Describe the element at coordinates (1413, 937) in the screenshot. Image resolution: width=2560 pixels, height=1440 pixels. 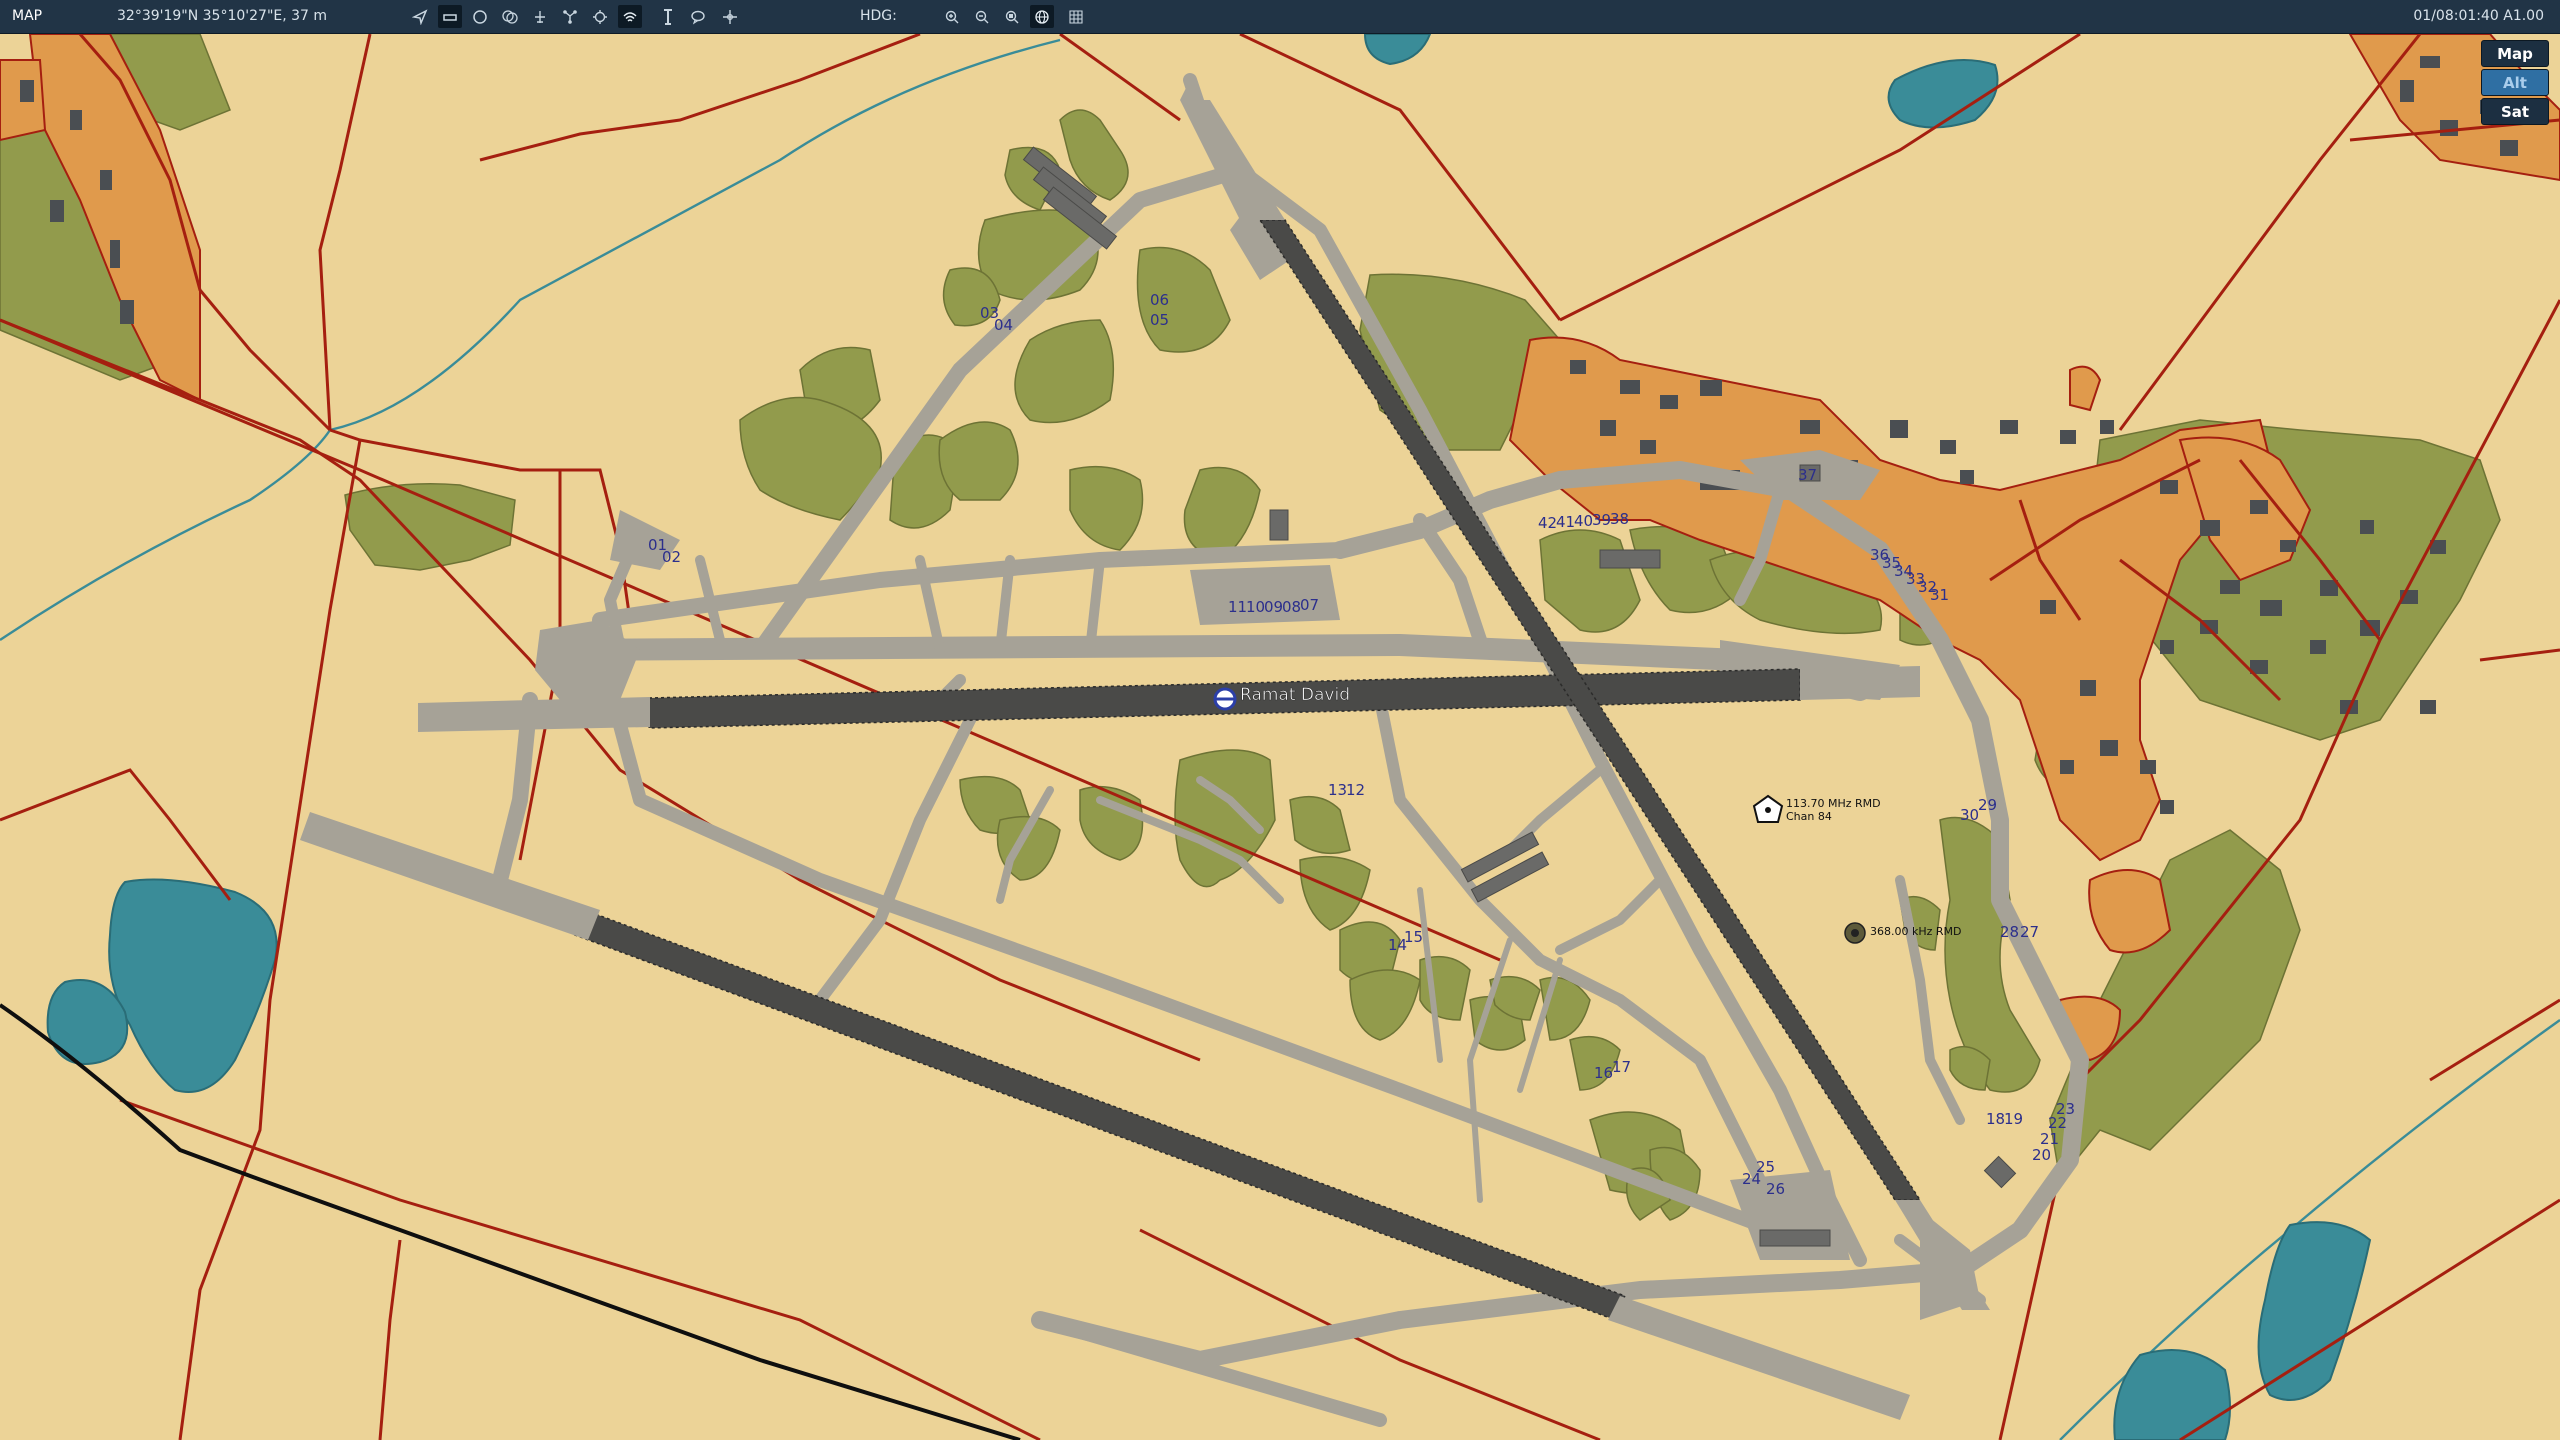
I see `svg-text: 15` at that location.